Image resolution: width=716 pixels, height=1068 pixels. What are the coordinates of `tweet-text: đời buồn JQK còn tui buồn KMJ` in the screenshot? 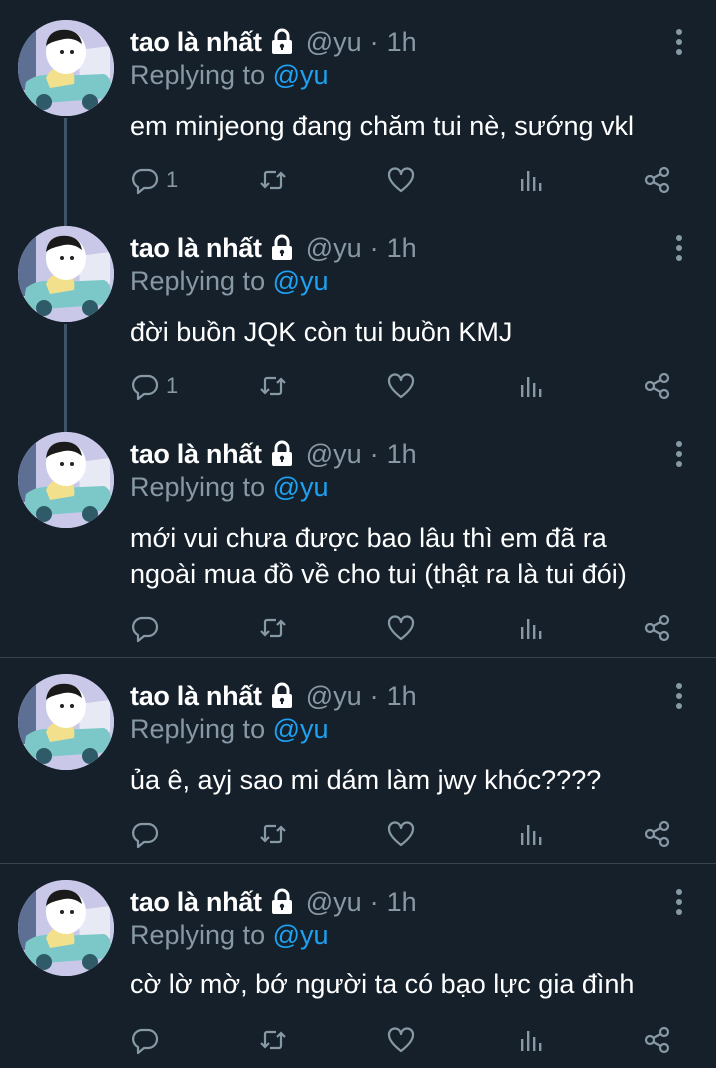 It's located at (321, 332).